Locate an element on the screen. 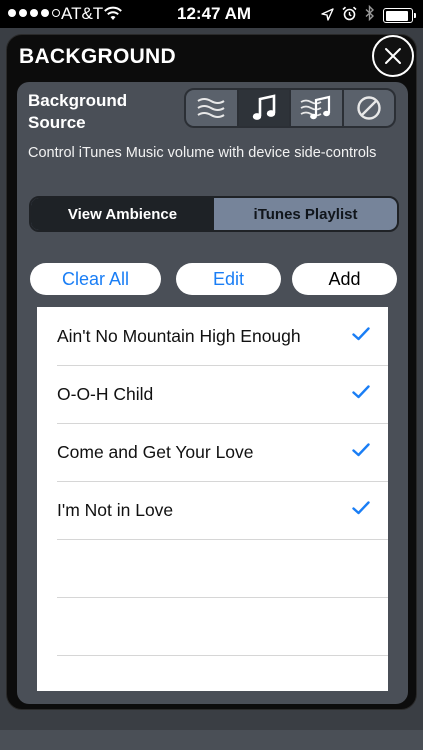 This screenshot has height=750, width=423. song-title: Ain't No Mountain High Enough is located at coordinates (179, 336).